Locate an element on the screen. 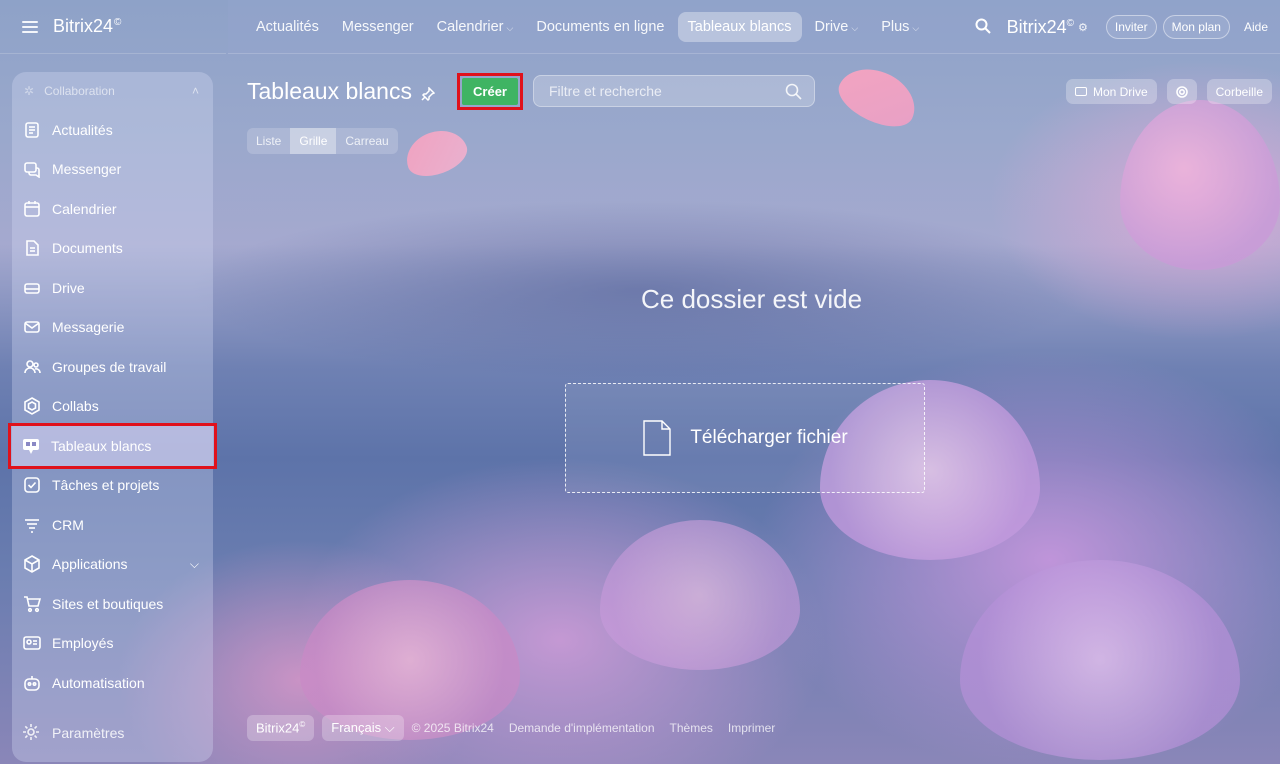 The height and width of the screenshot is (764, 1280). menu-icon is located at coordinates (30, 26).